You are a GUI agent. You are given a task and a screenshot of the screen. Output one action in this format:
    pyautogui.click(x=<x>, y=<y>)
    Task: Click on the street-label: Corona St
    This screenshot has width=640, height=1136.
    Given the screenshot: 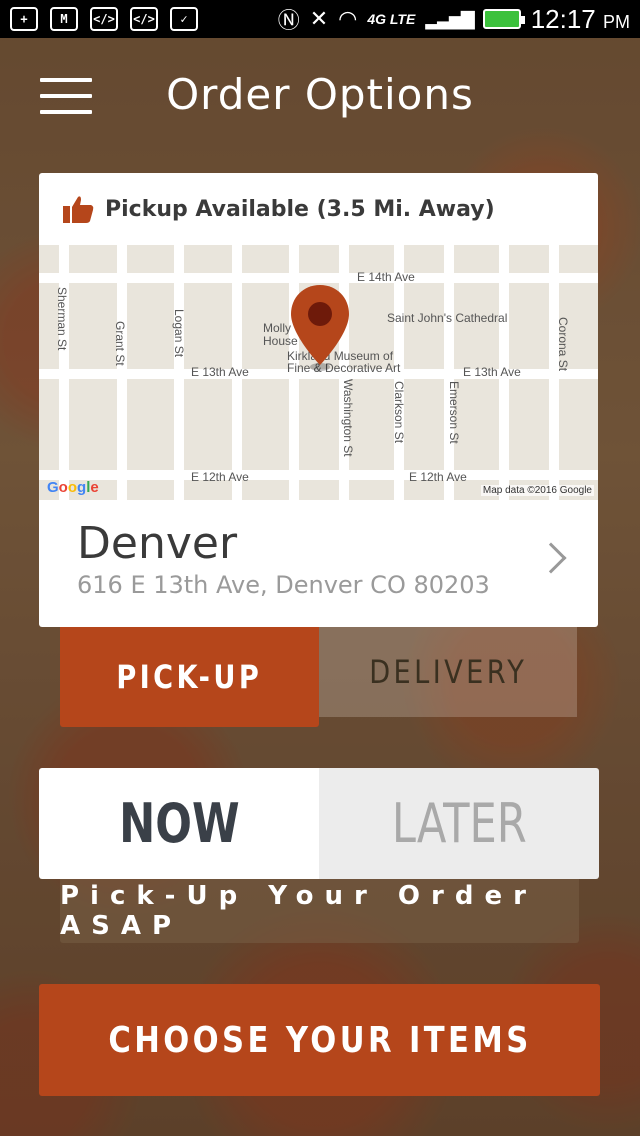 What is the action you would take?
    pyautogui.click(x=563, y=344)
    